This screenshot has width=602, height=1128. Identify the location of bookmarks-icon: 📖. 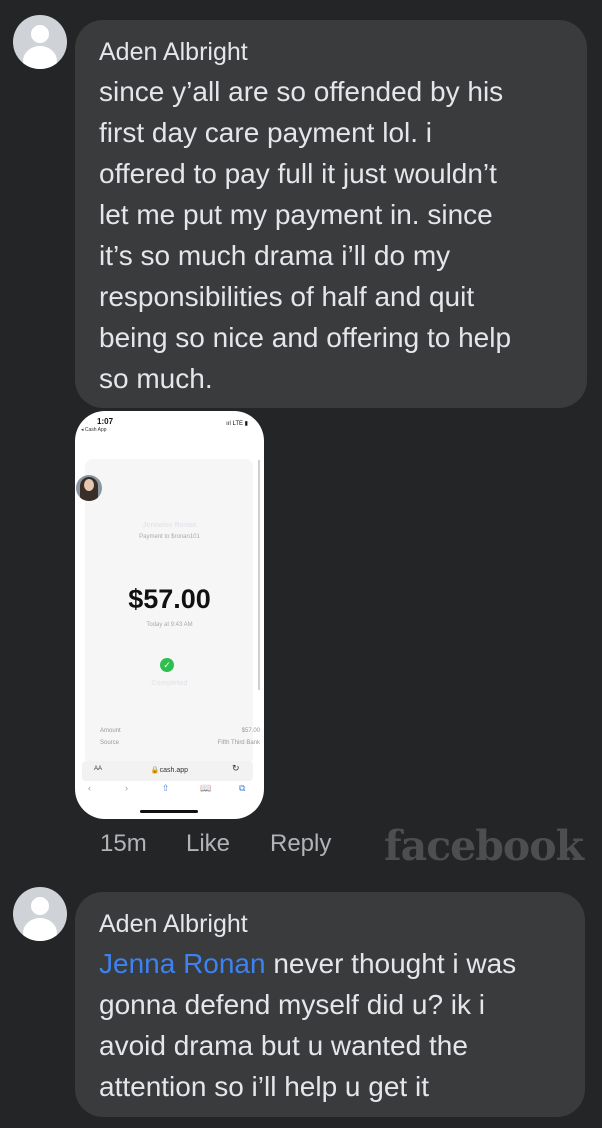
(206, 788).